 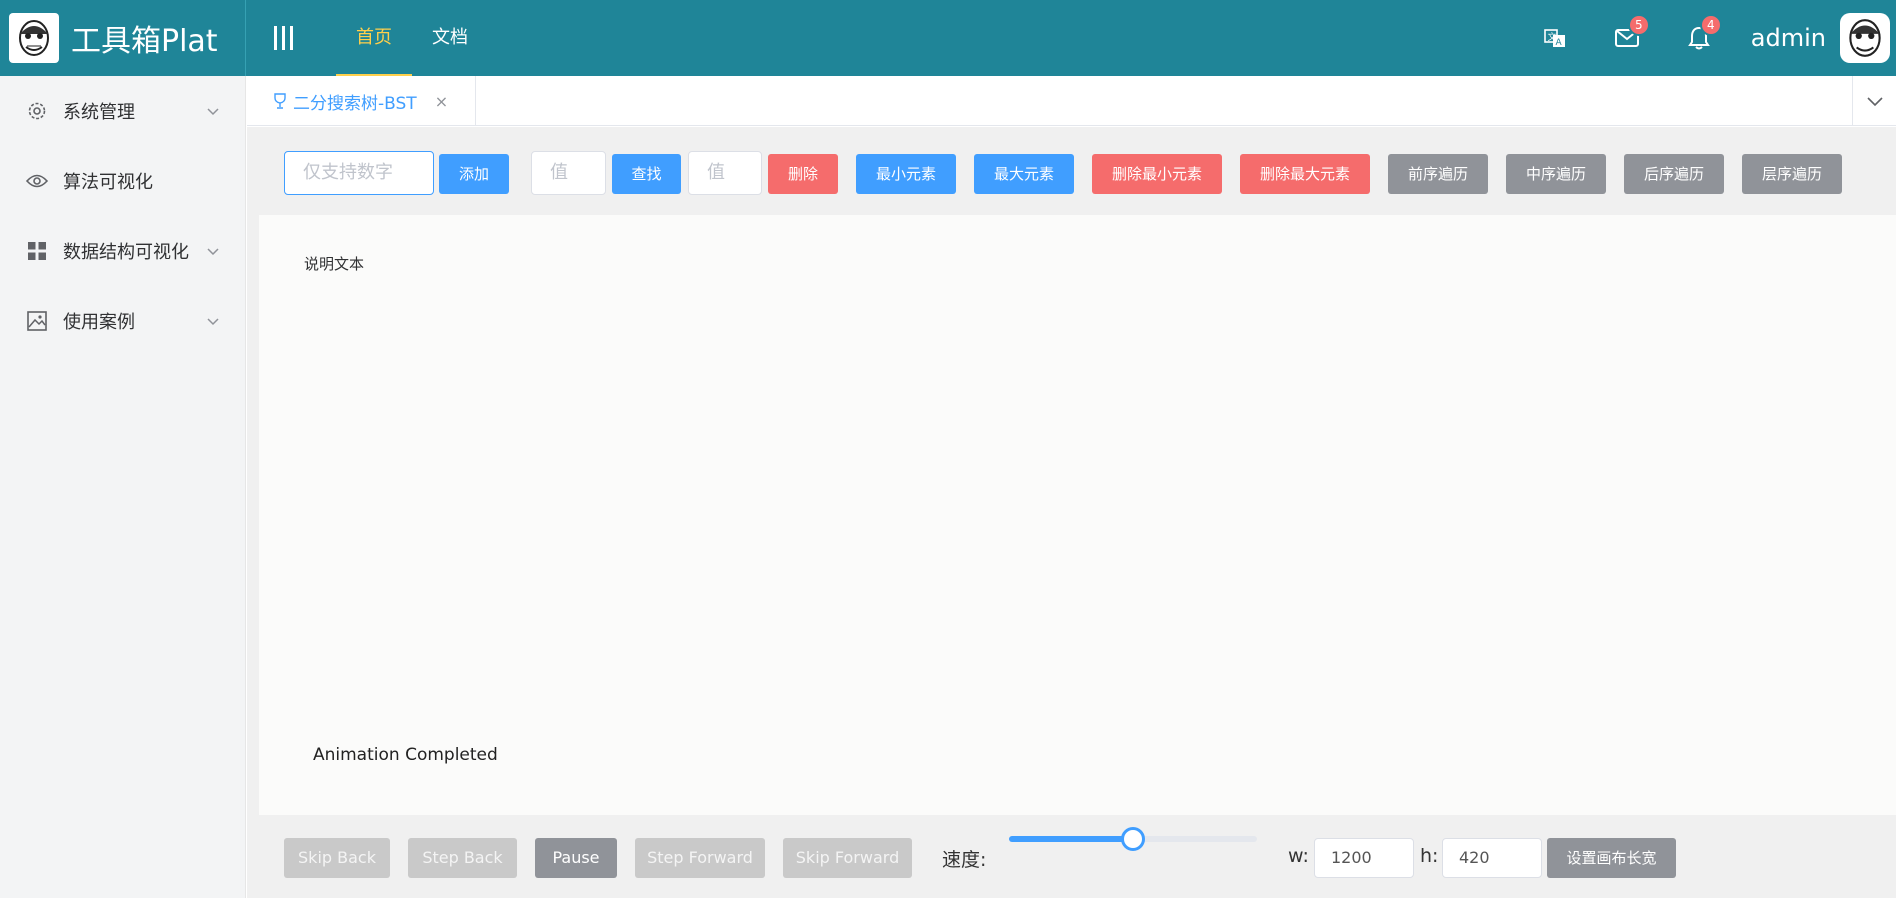 I want to click on translate-icon: 文 A, so click(x=1555, y=38).